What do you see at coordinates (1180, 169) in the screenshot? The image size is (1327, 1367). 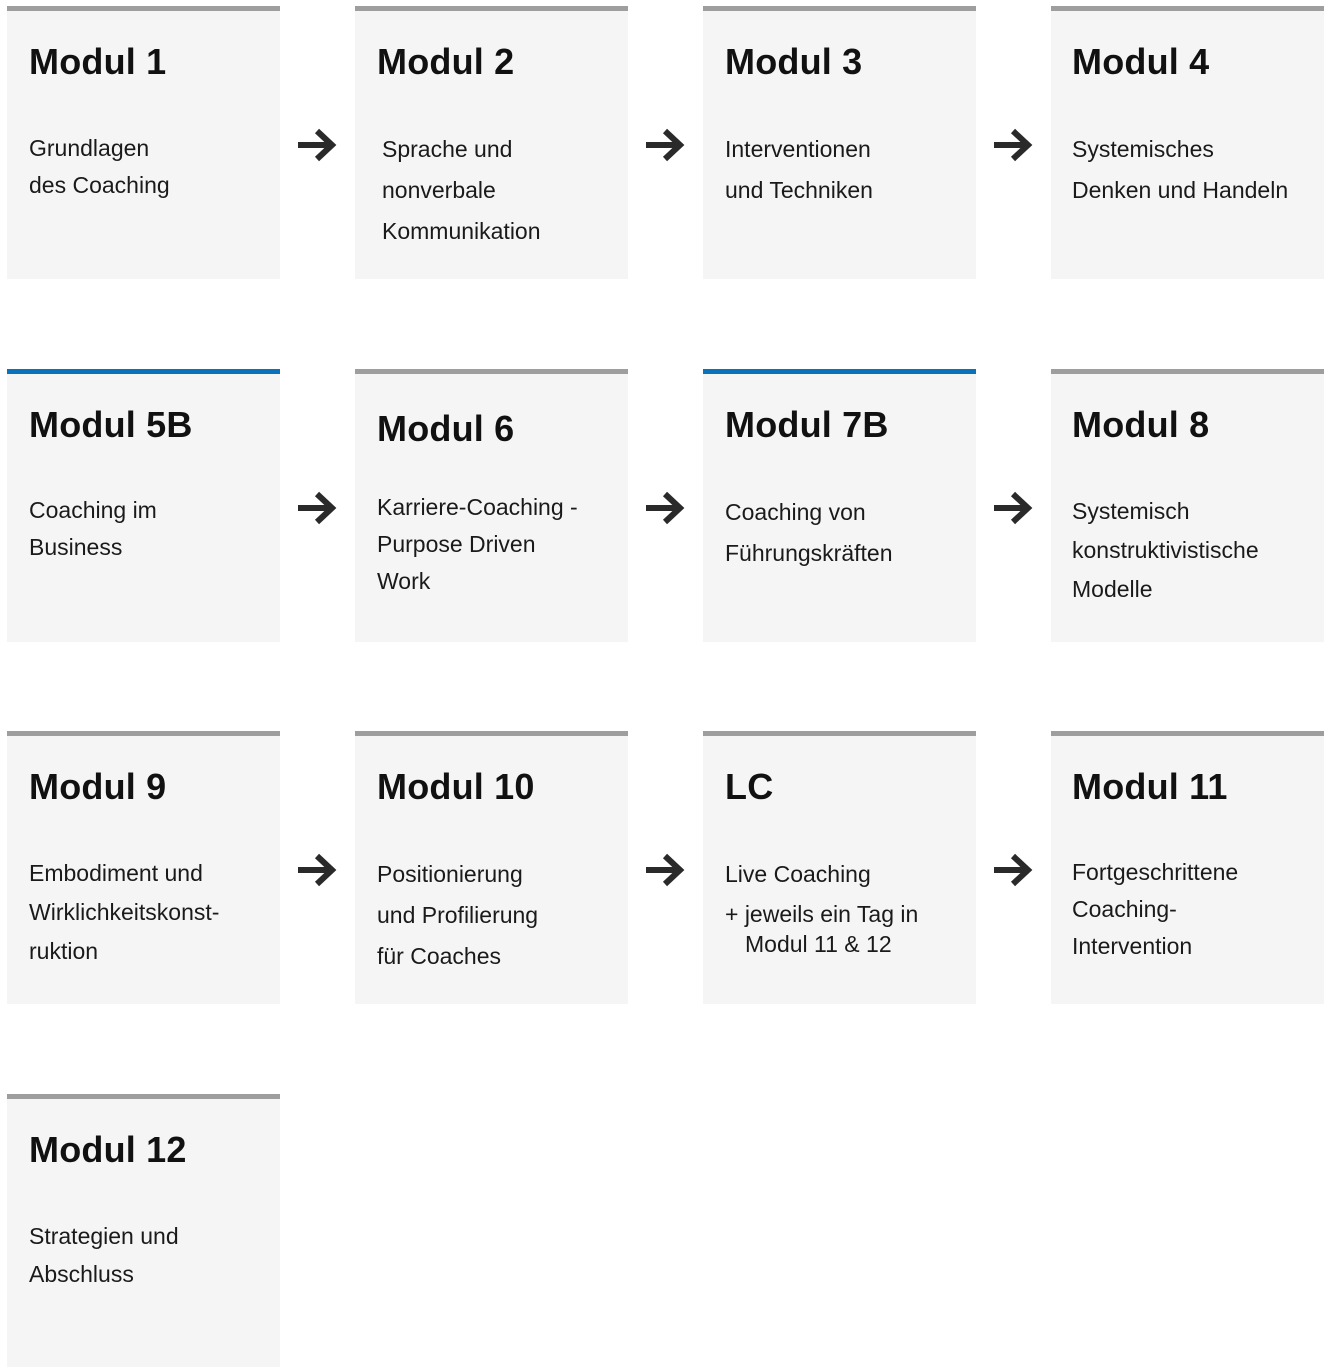 I see `module-description: Systemisches Denken und Handeln` at bounding box center [1180, 169].